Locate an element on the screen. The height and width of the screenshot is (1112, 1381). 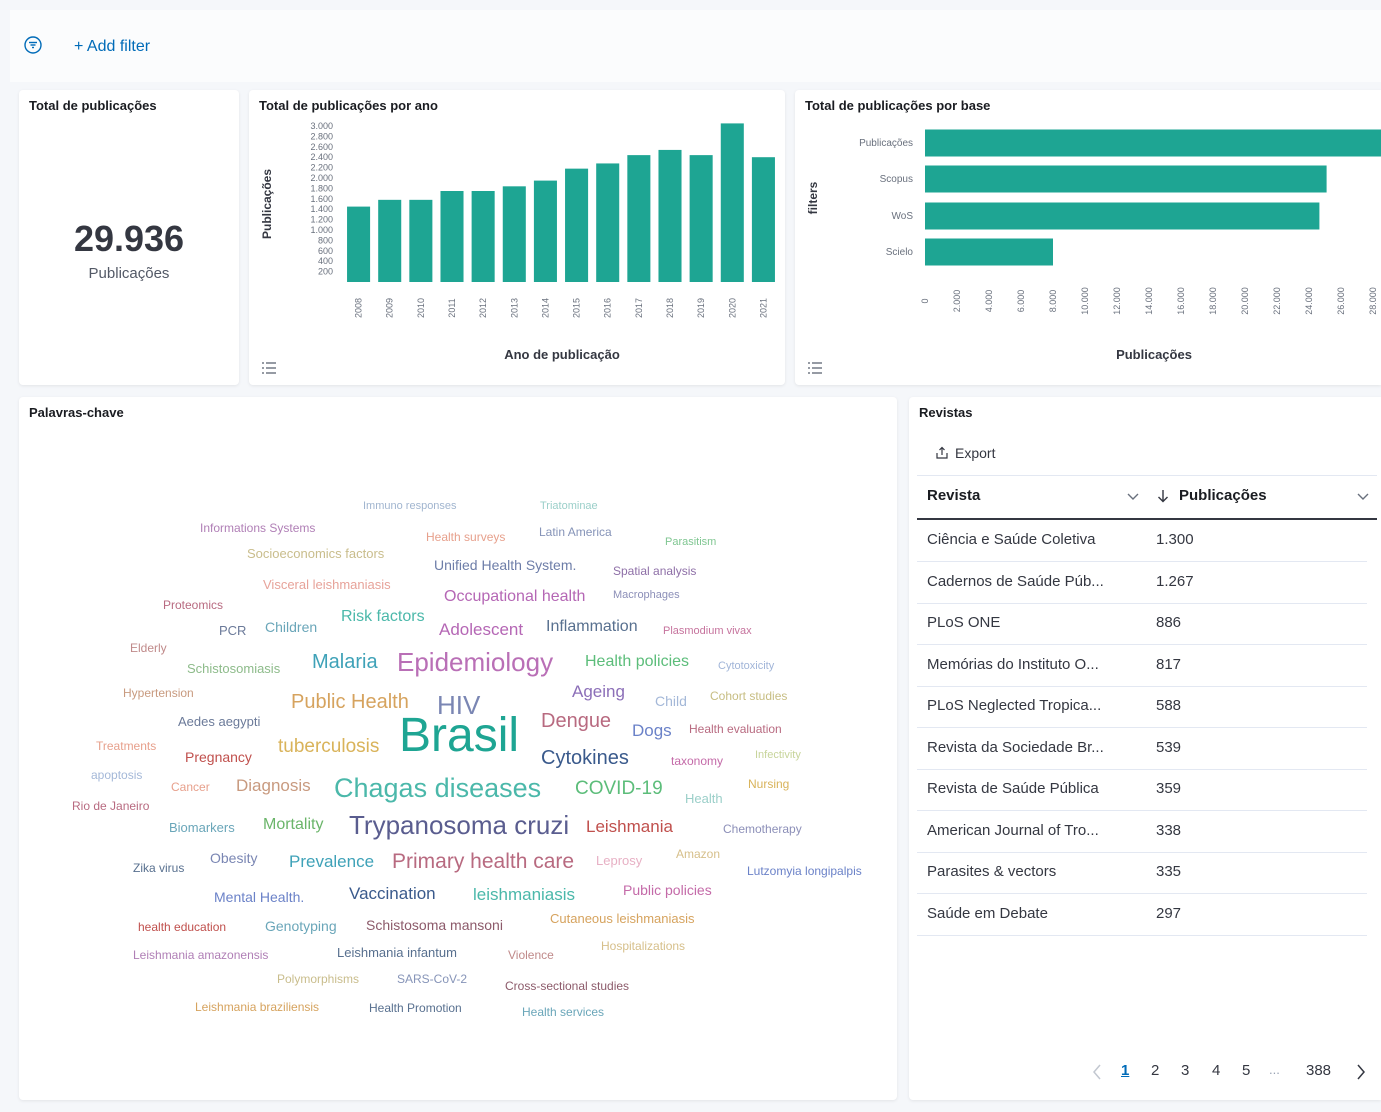
word-cloud-term: Unified Health System. is located at coordinates (505, 565).